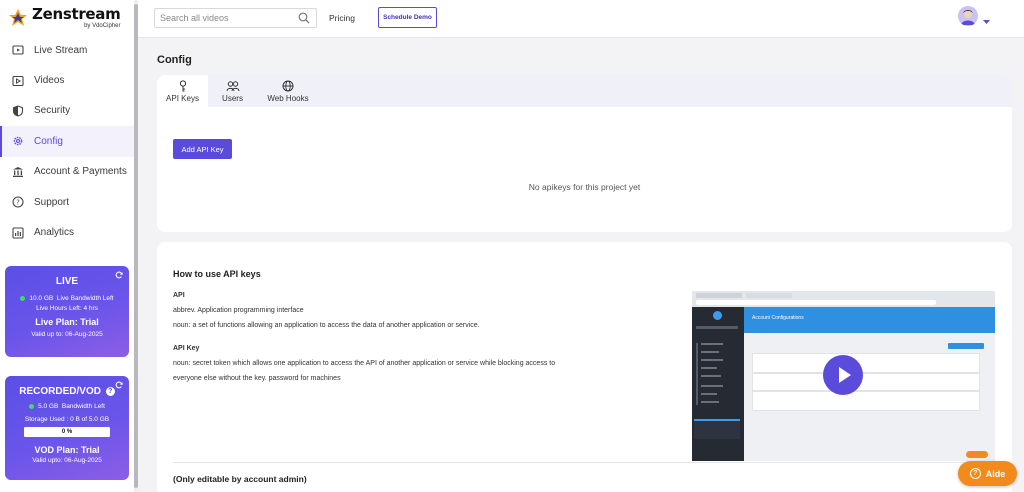  I want to click on tutorial-video: Account Configurations, so click(843, 376).